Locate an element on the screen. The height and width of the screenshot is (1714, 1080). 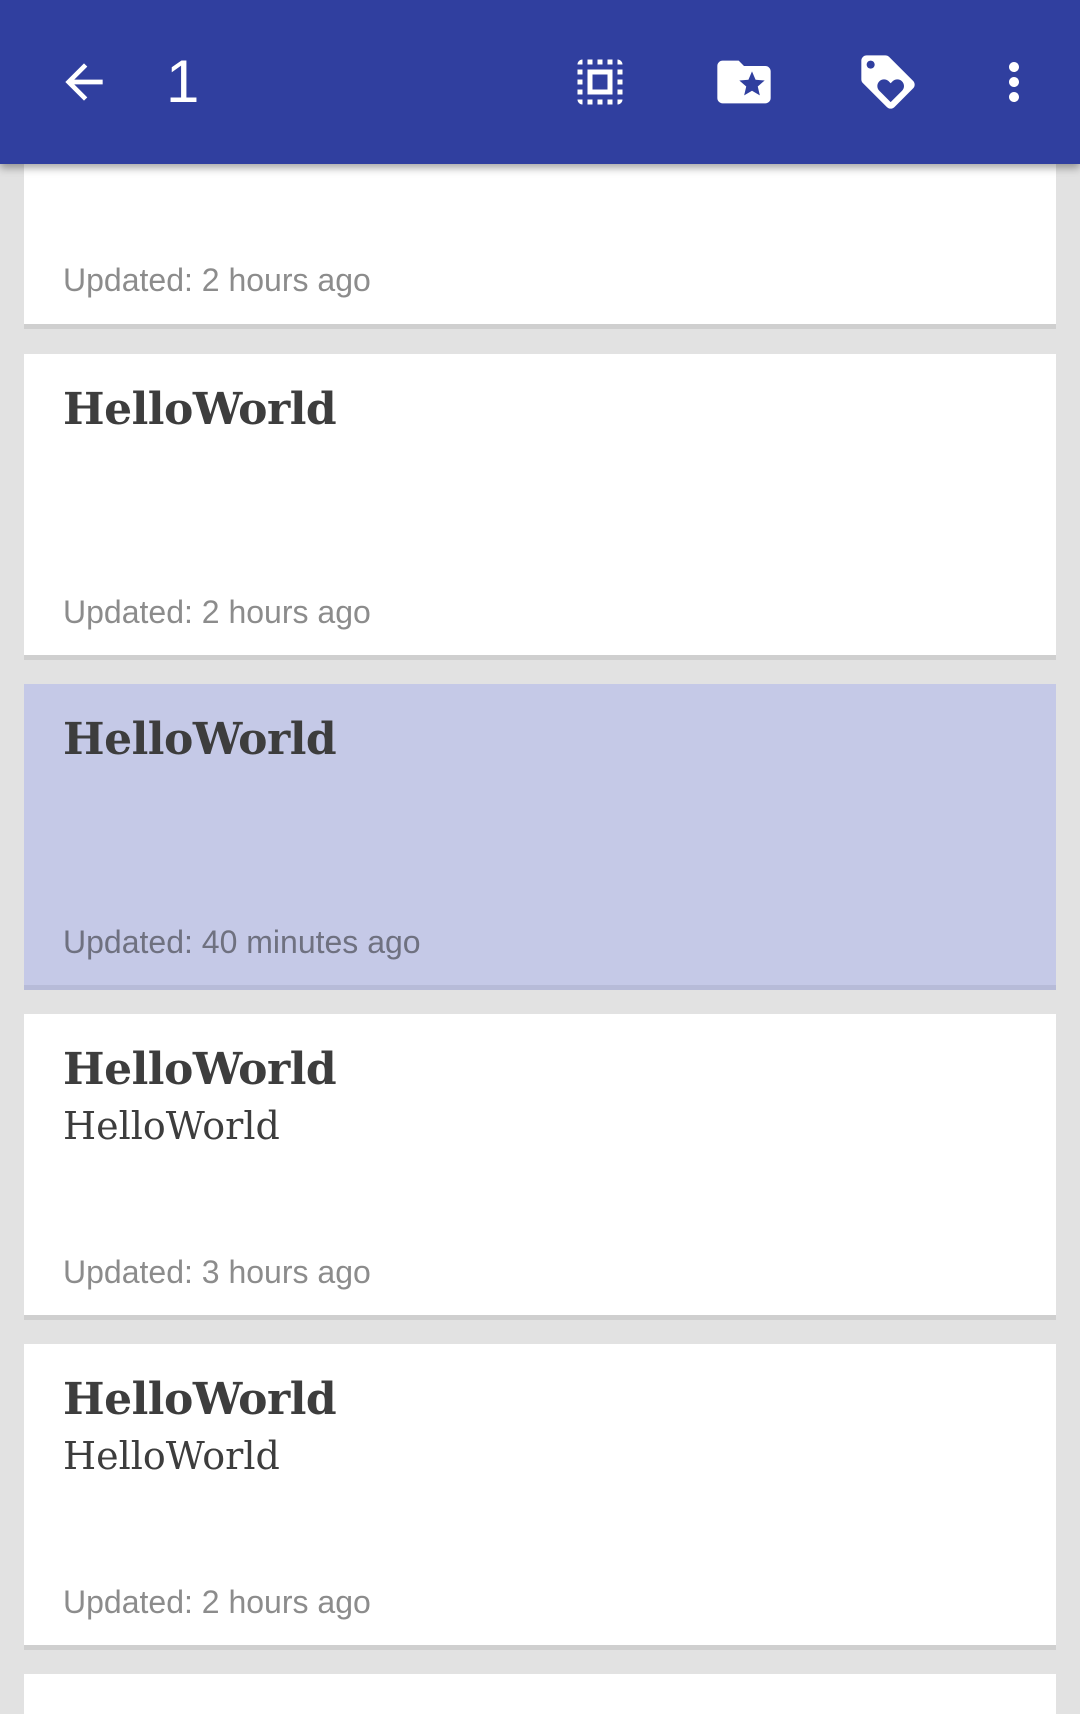
select-all-button is located at coordinates (600, 82).